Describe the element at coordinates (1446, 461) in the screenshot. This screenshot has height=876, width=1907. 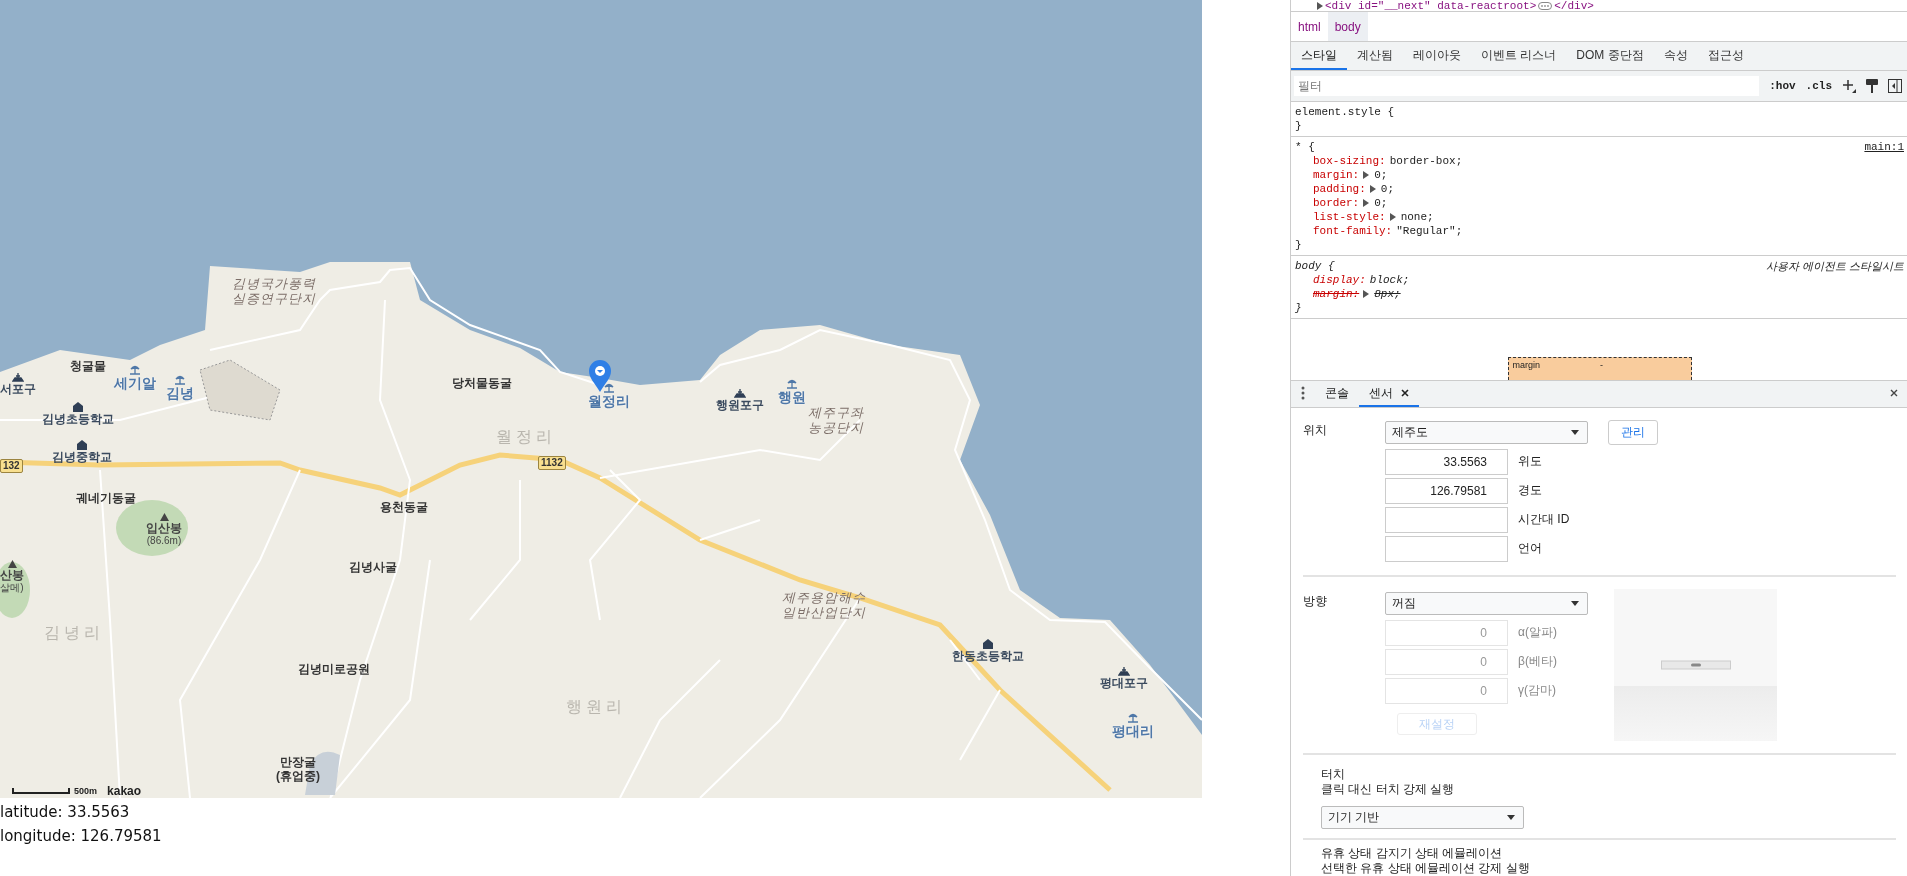
I see `input-field: 33.5563` at that location.